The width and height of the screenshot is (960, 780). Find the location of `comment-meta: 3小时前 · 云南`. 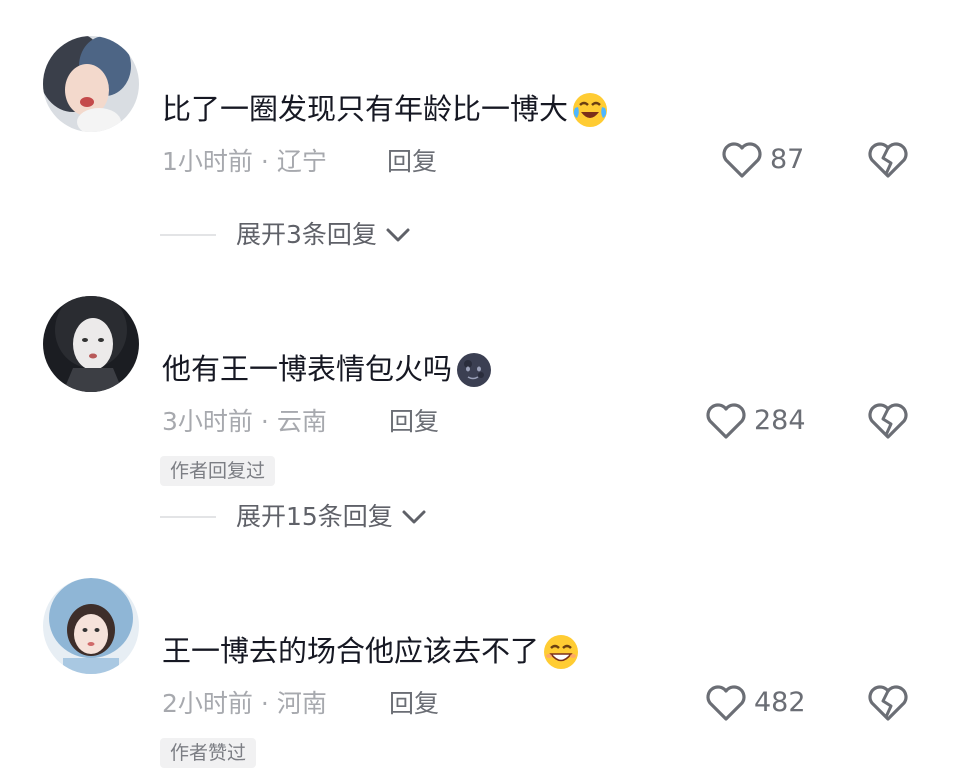

comment-meta: 3小时前 · 云南 is located at coordinates (244, 422).